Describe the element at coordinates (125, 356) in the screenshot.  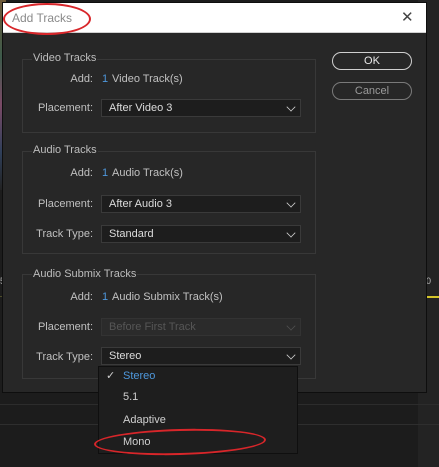
I see `submix-track-type-value: Stereo` at that location.